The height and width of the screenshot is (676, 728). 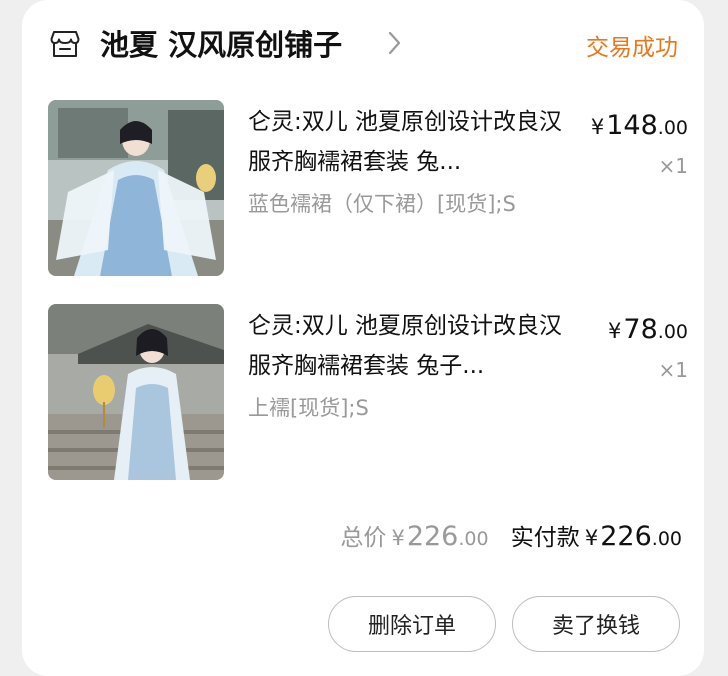 I want to click on paid-label: 实付款, so click(x=545, y=538).